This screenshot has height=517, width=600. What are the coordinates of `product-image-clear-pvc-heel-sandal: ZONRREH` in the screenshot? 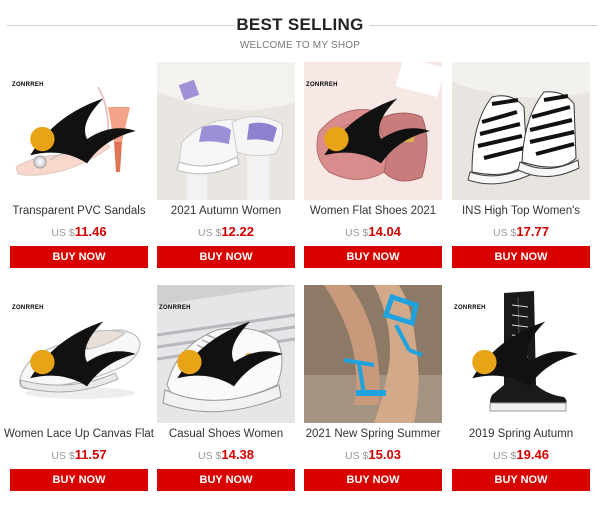 It's located at (79, 131).